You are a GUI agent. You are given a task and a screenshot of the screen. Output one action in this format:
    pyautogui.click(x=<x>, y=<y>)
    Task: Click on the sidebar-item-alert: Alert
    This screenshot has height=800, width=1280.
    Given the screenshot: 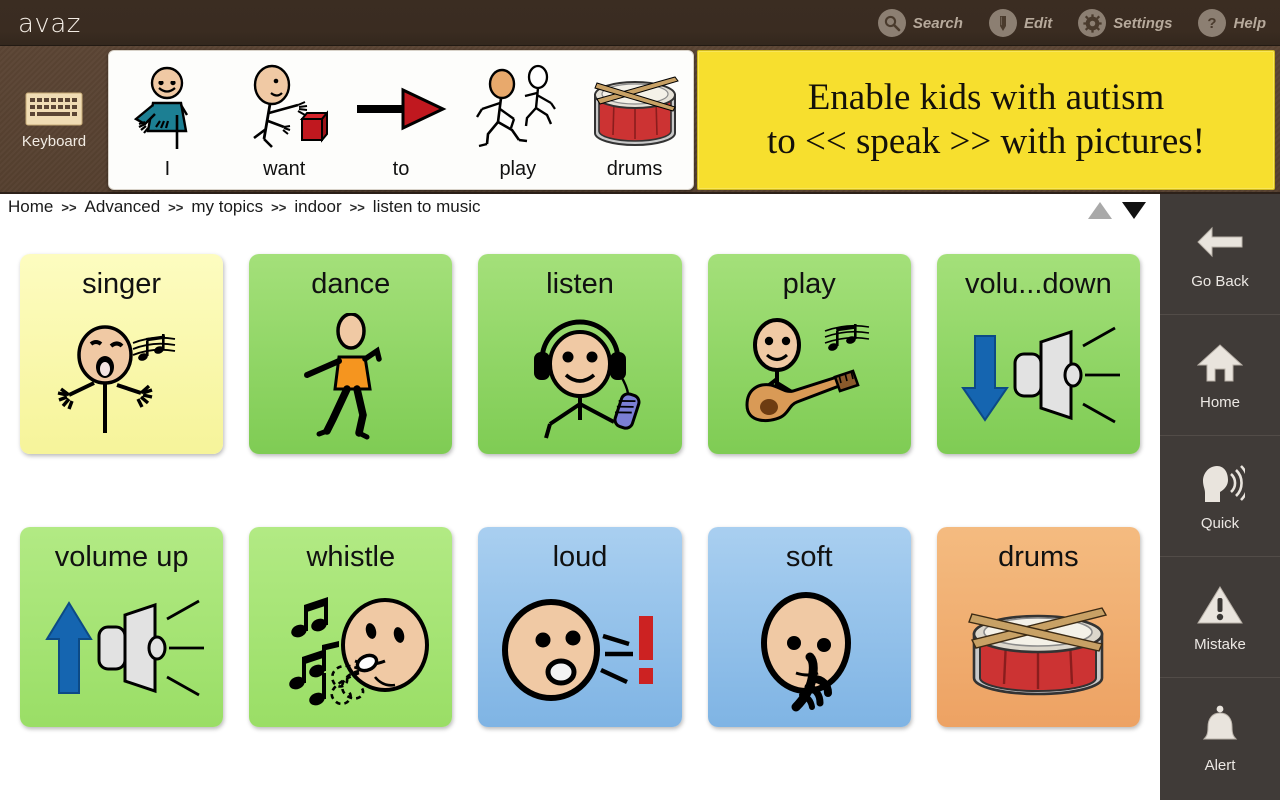 What is the action you would take?
    pyautogui.click(x=1220, y=738)
    